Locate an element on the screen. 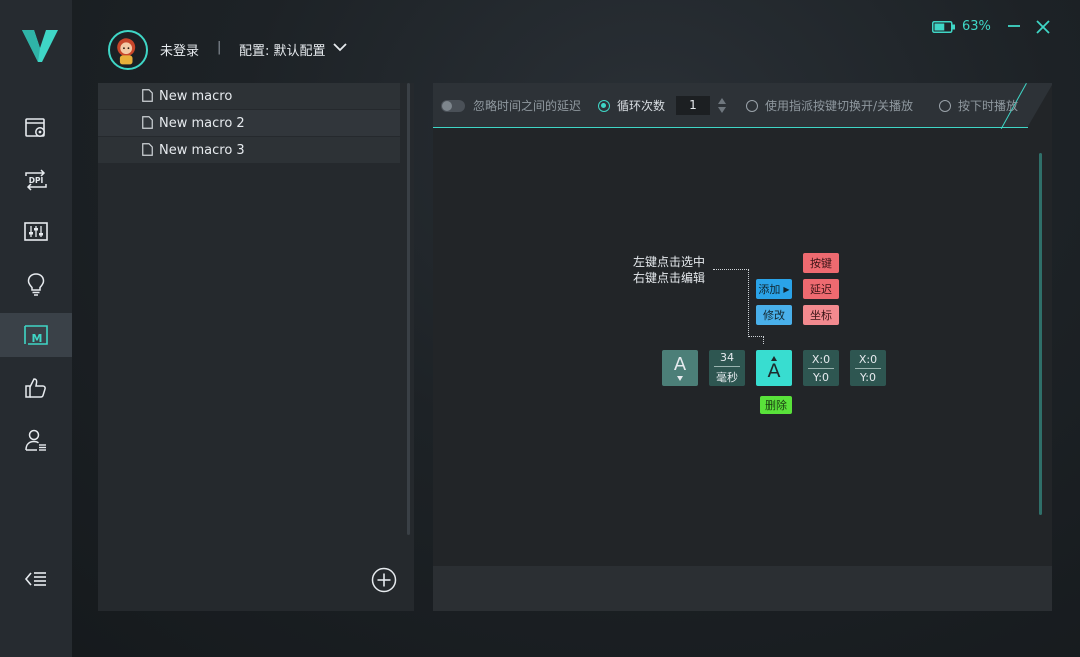  nav-macro: M is located at coordinates (36, 335).